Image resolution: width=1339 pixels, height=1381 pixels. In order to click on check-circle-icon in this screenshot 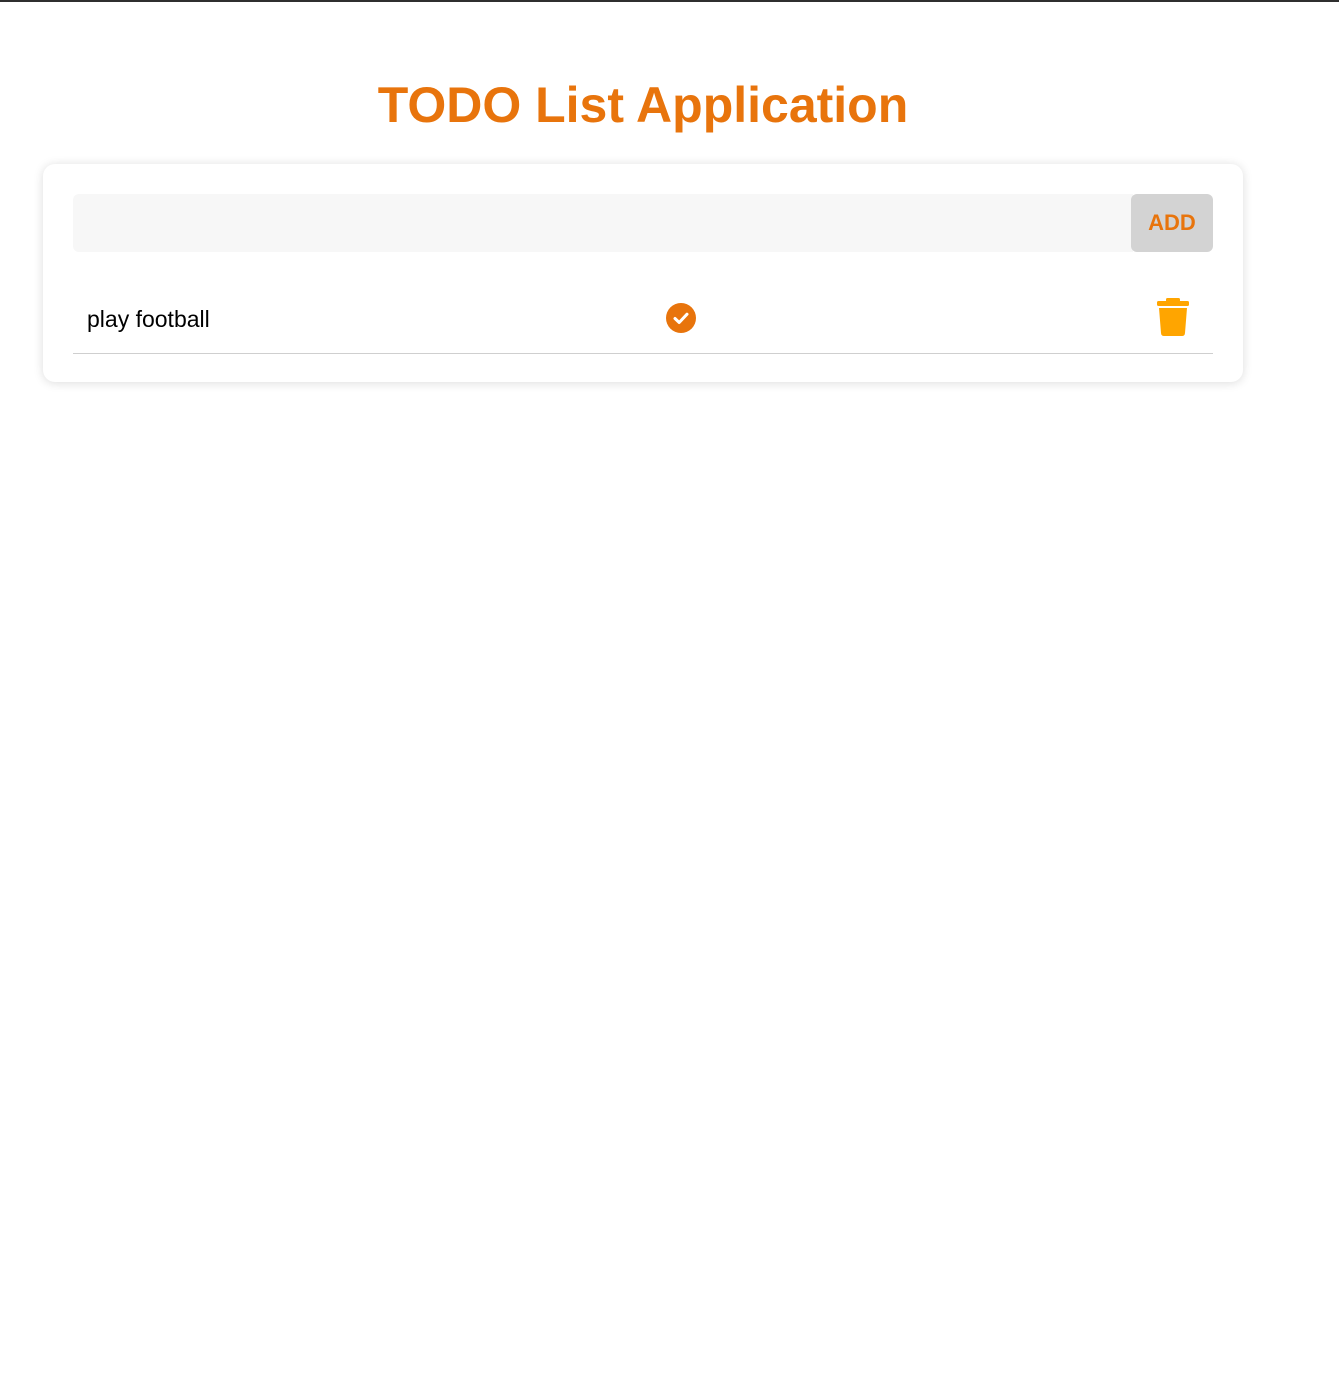, I will do `click(681, 318)`.